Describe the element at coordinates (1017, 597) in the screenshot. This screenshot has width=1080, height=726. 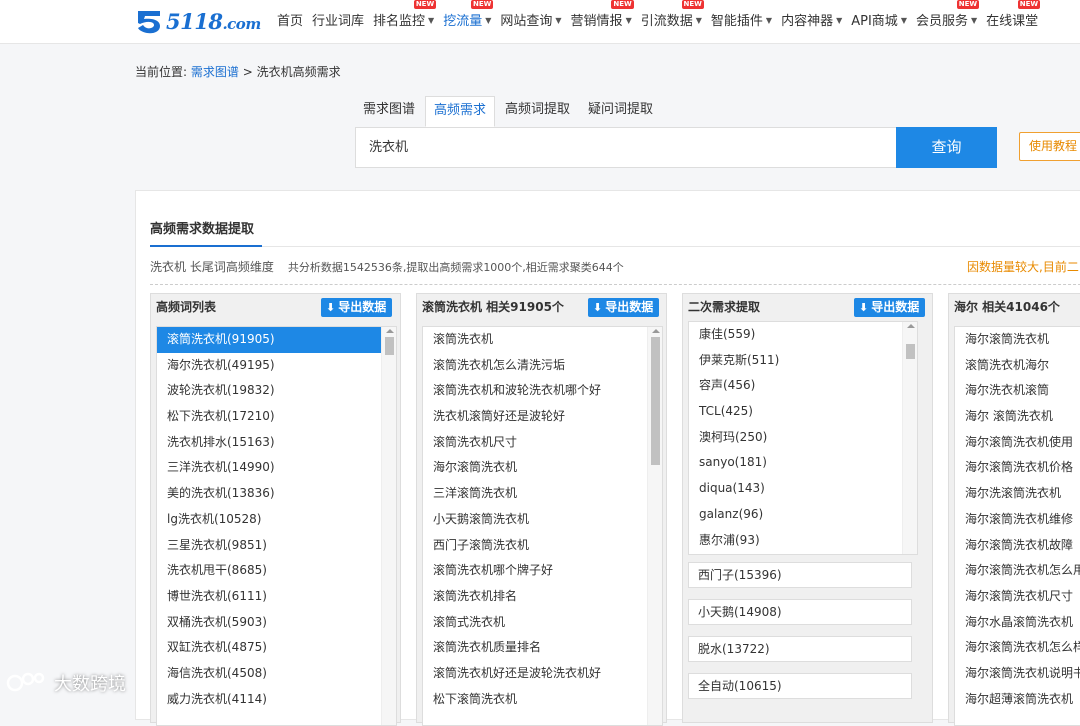
I see `list-item: 海尔滚筒洗衣机尺寸` at that location.